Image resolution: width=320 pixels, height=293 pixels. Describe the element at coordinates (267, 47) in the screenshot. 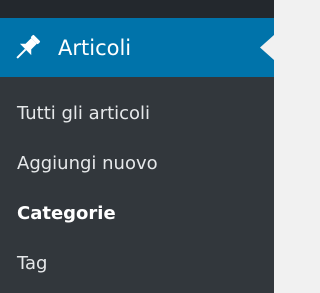

I see `current-indicator-arrow` at that location.